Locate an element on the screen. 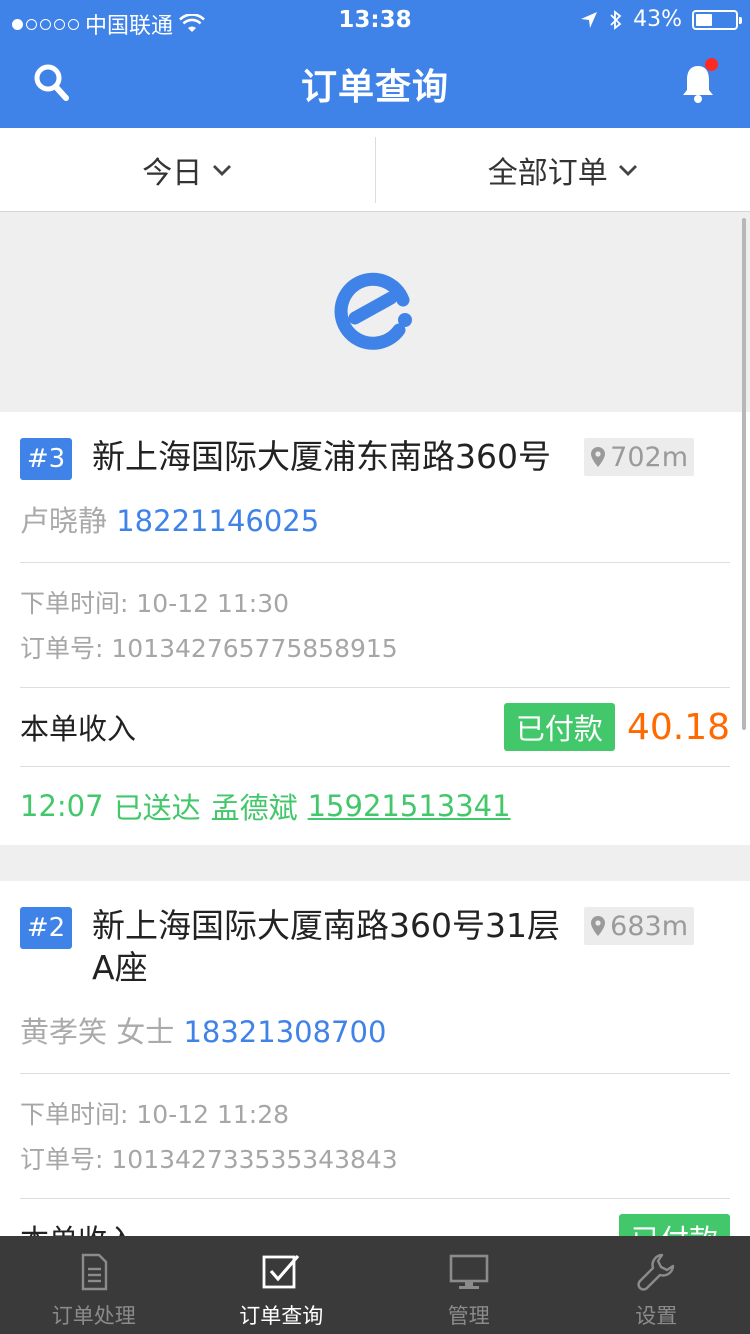 Image resolution: width=750 pixels, height=1334 pixels. order-card-header: #3 新上海国际大厦浦东南路360号 702m is located at coordinates (375, 446).